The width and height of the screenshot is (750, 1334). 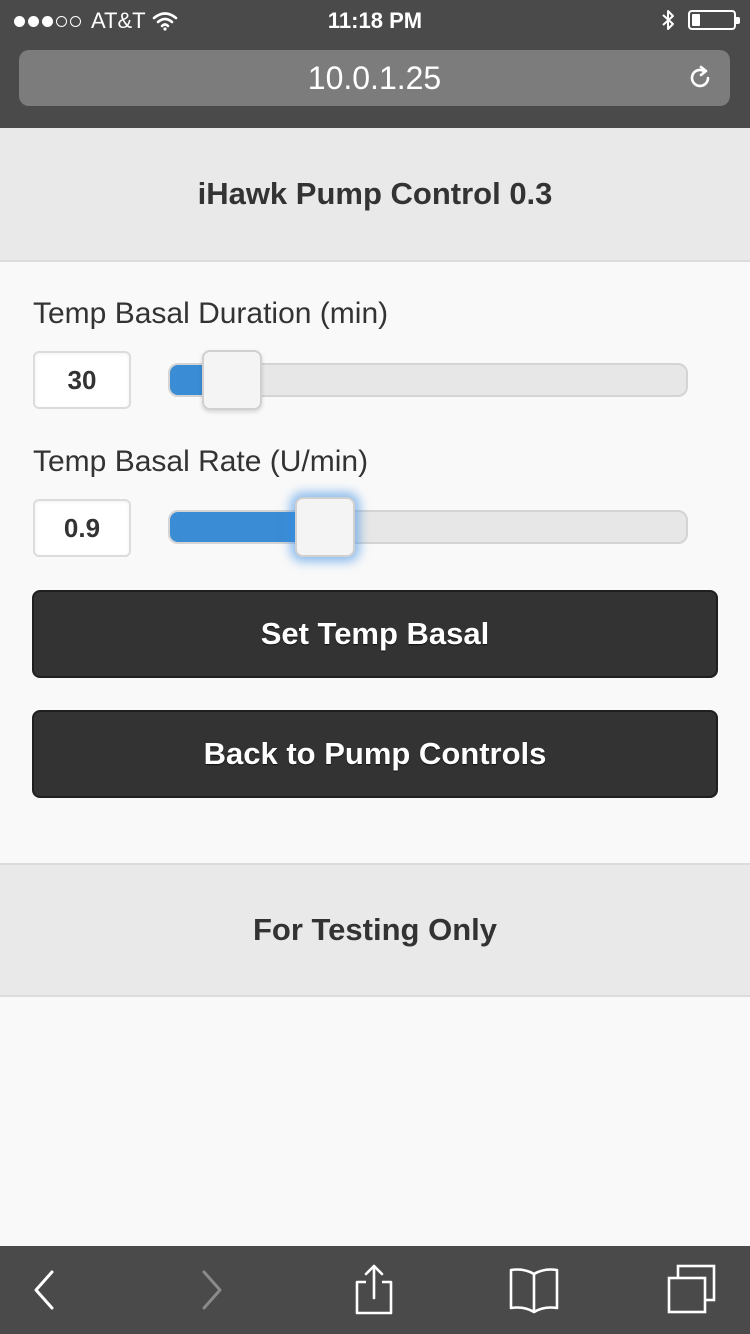 What do you see at coordinates (82, 528) in the screenshot?
I see `rate-value-input: 0.9` at bounding box center [82, 528].